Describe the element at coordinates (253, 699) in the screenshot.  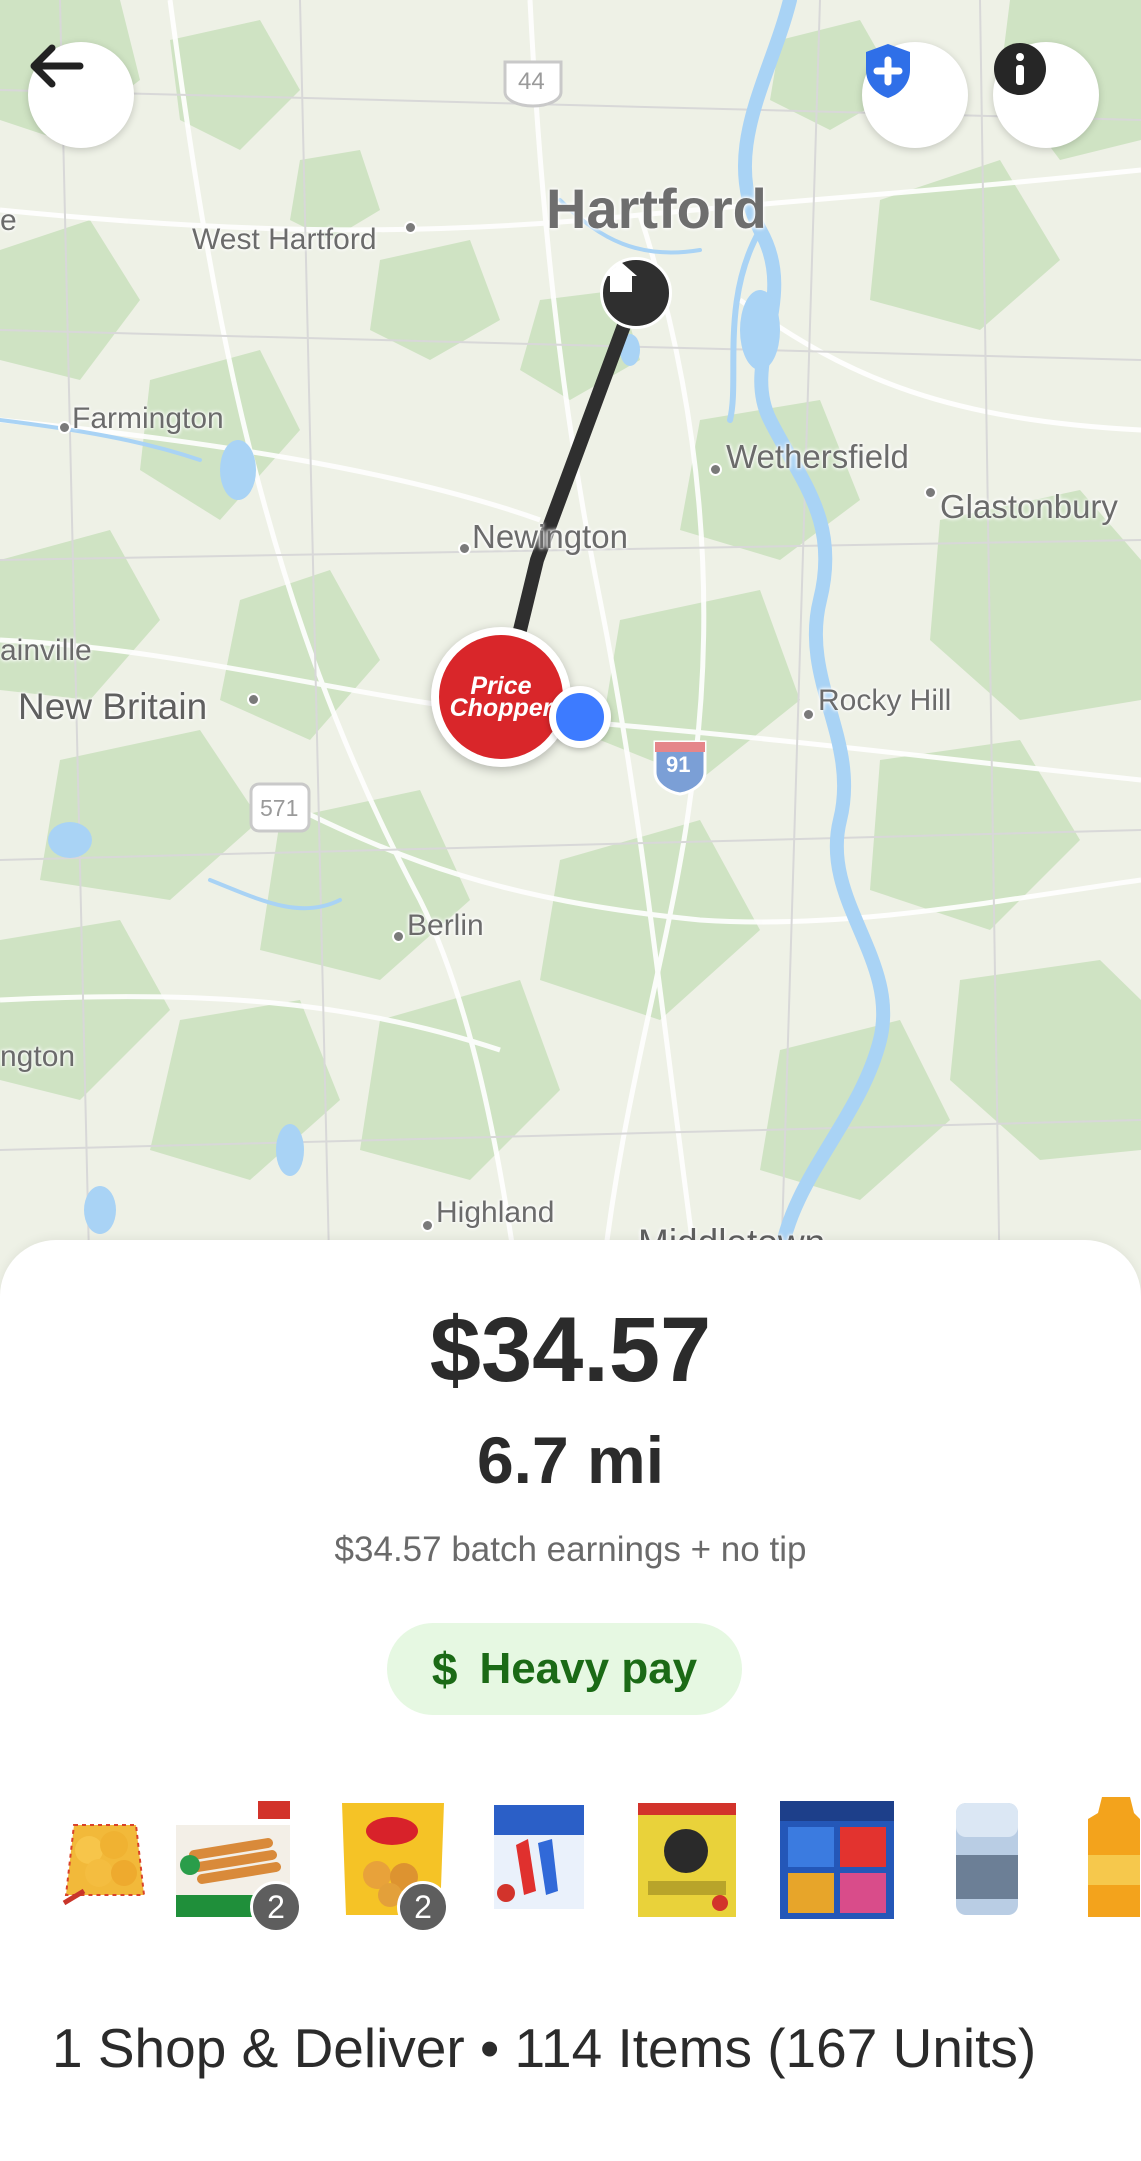
I see `map-dot-new-britain` at that location.